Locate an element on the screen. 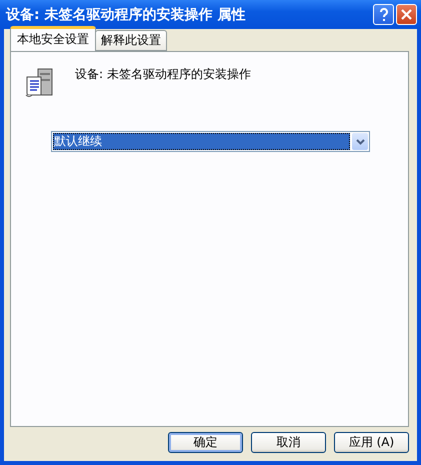 The height and width of the screenshot is (465, 421). policy-name: 设备: 未签名驱动程序的安装操作 is located at coordinates (163, 74).